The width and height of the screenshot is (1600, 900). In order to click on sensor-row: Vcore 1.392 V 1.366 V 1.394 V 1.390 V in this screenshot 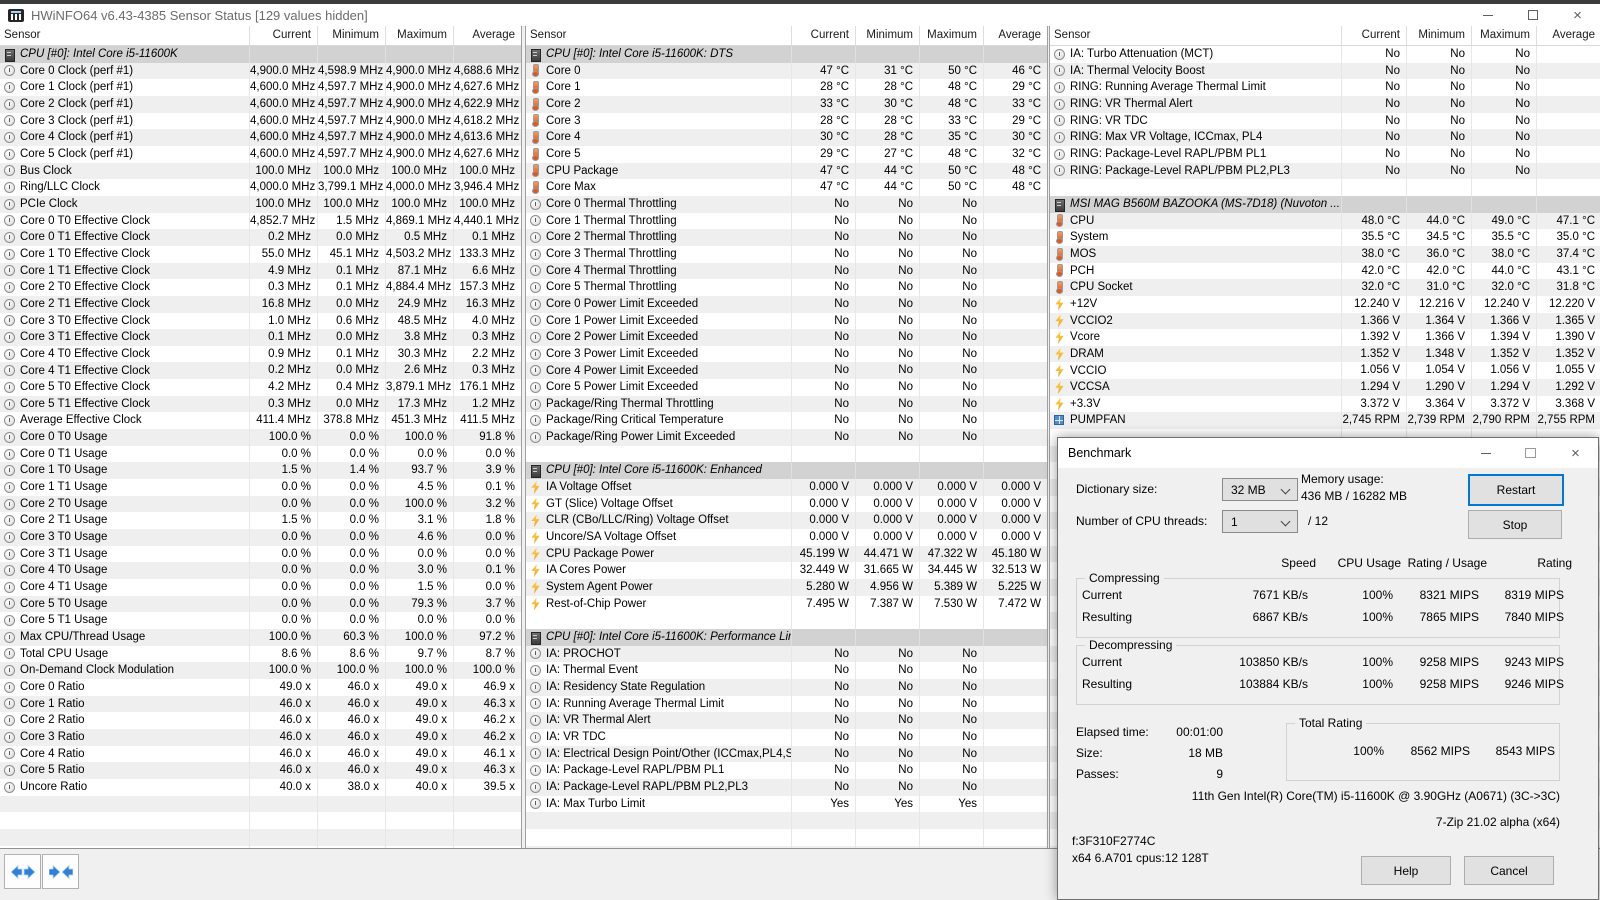, I will do `click(1325, 337)`.